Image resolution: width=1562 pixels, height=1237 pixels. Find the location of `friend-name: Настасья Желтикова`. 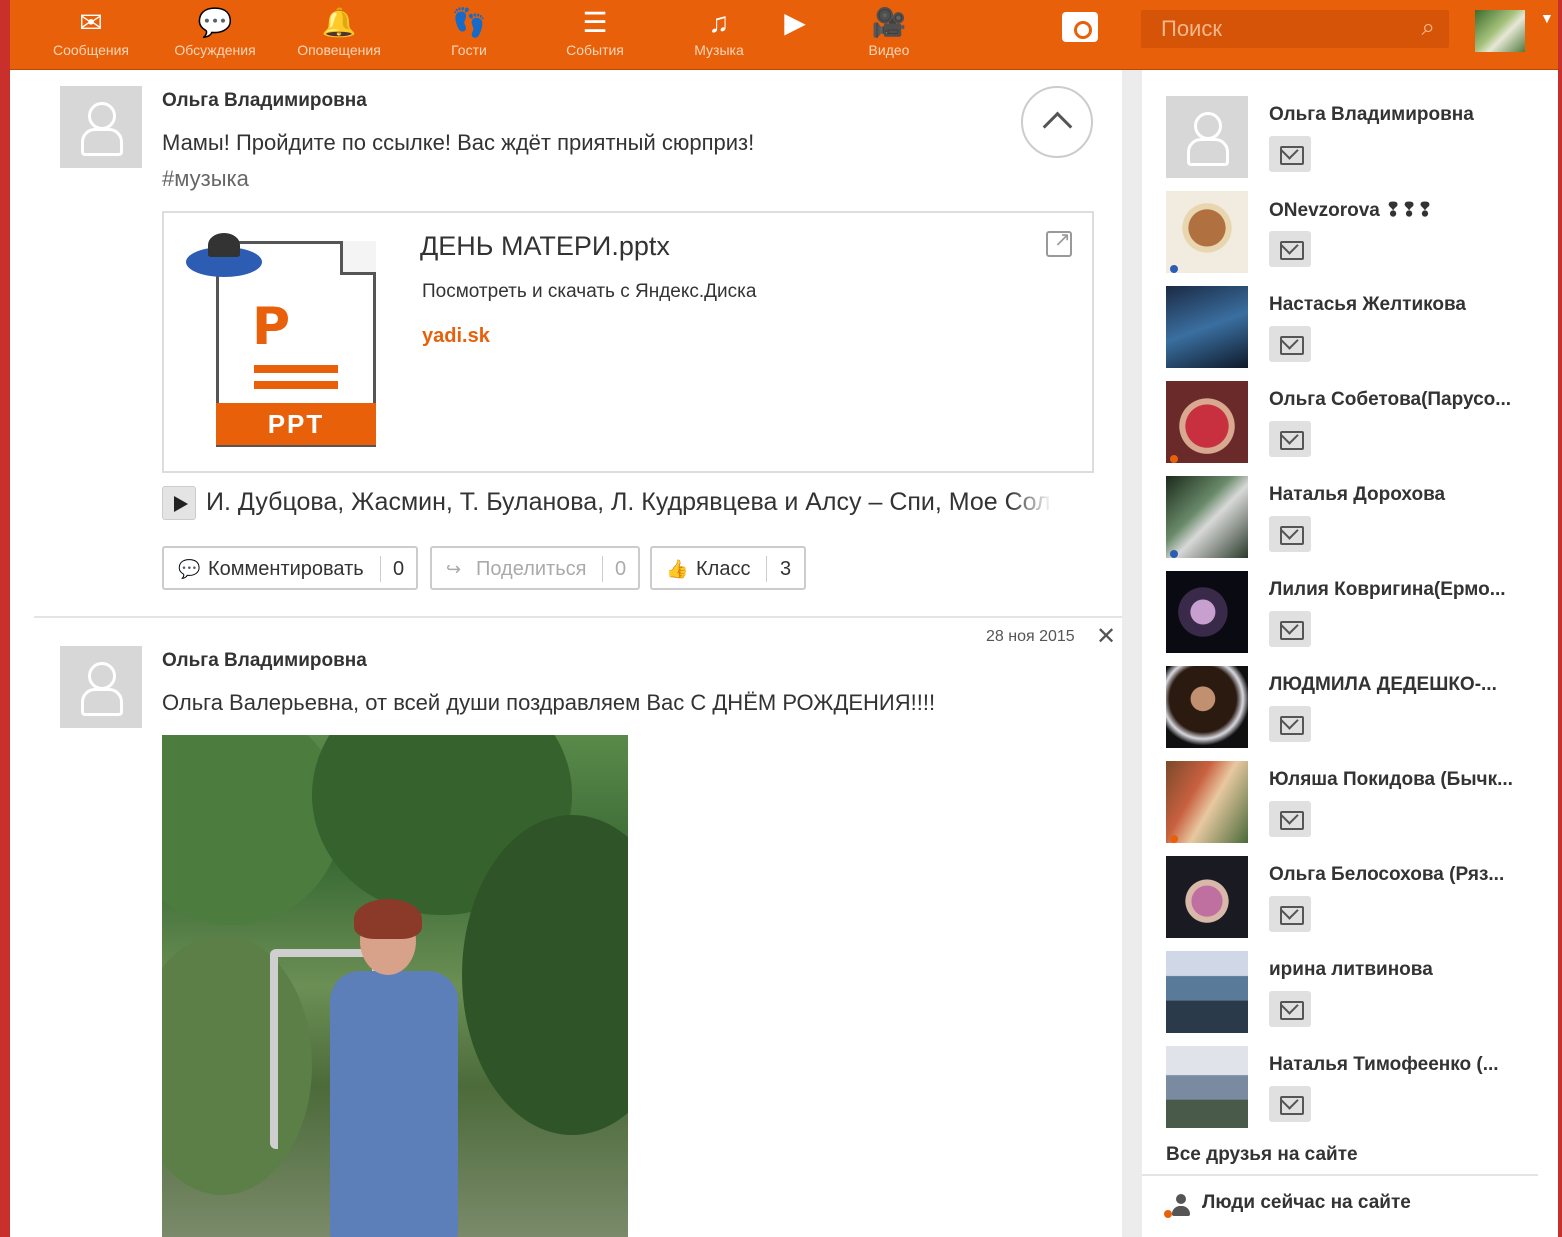

friend-name: Настасья Желтикова is located at coordinates (1367, 305).